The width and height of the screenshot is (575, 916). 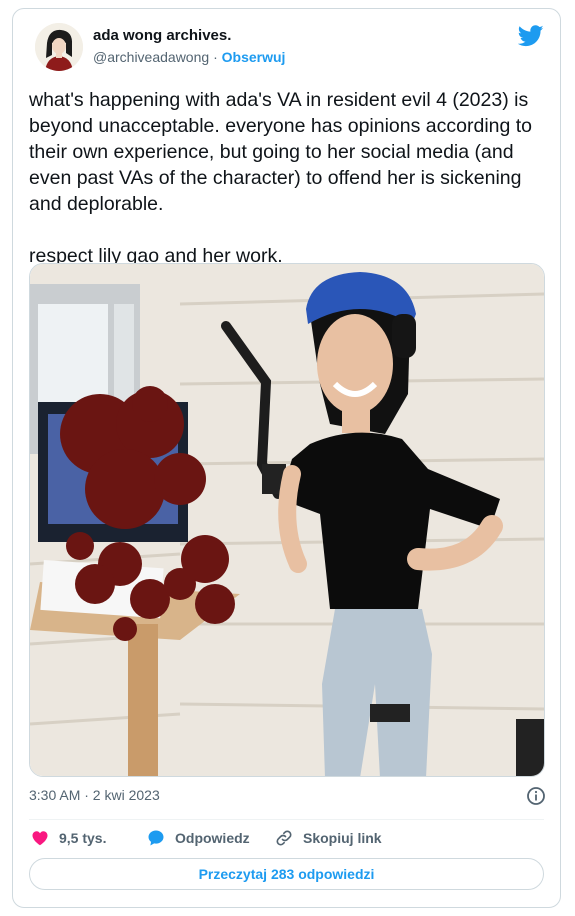 I want to click on account-handle-row: @archiveadawong · Obserwuj, so click(x=189, y=57).